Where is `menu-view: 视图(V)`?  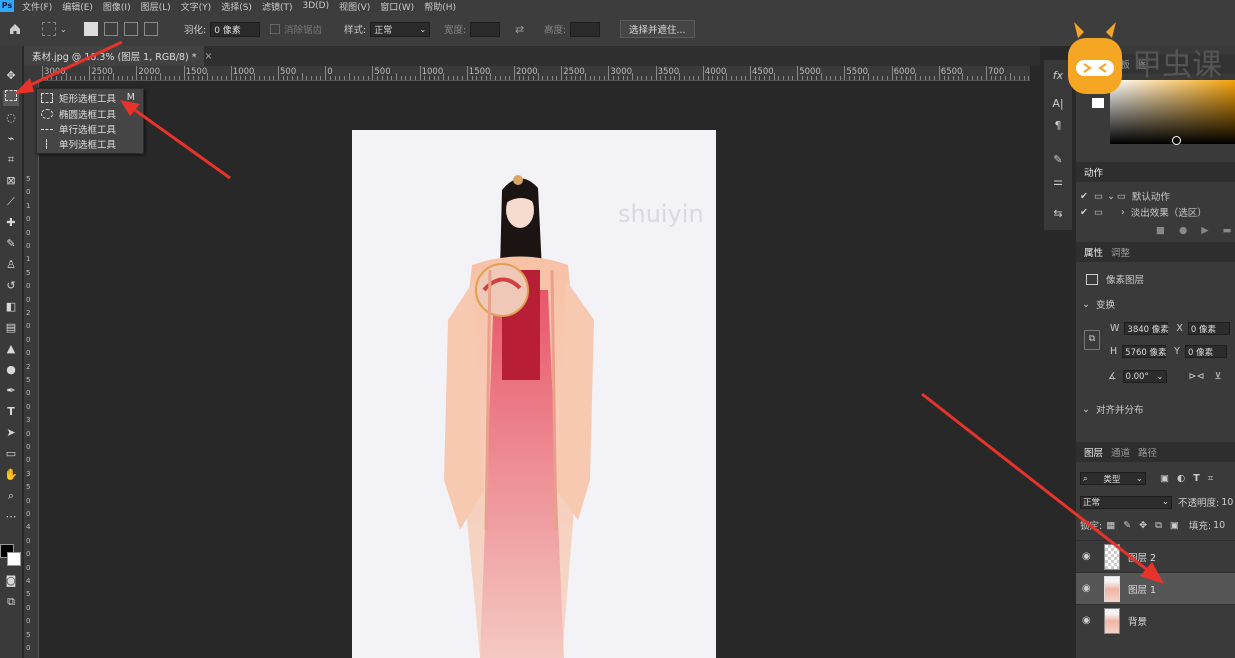 menu-view: 视图(V) is located at coordinates (354, 6).